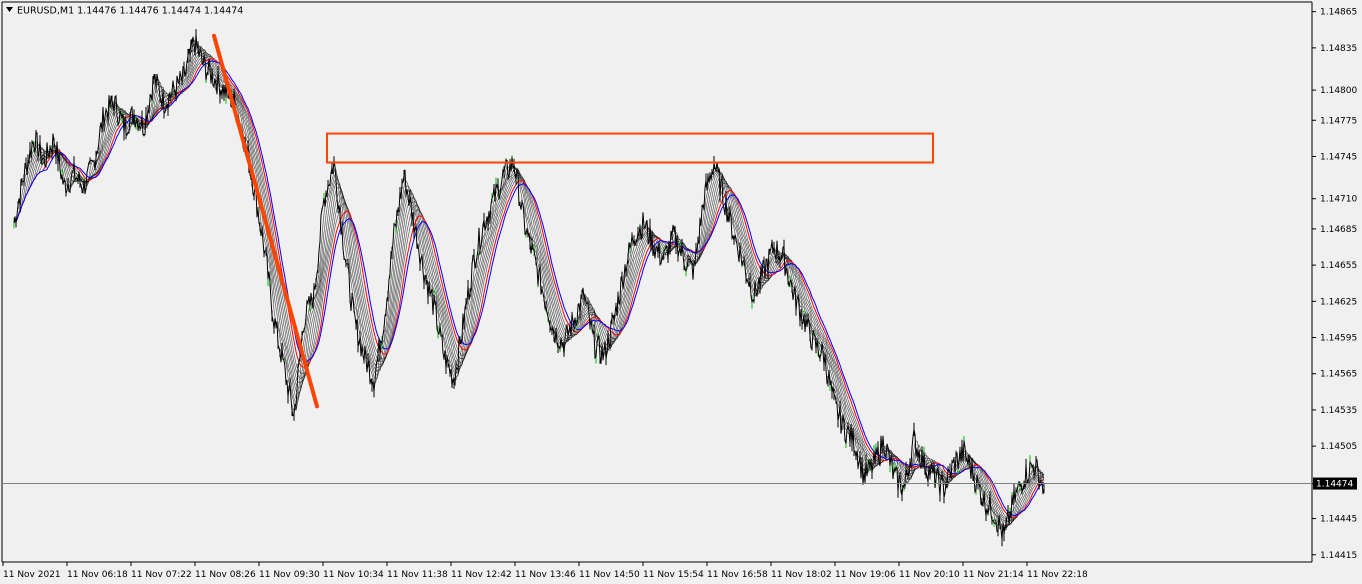  Describe the element at coordinates (225, 575) in the screenshot. I see `x-tick-label: 11 Nov 08:26` at that location.